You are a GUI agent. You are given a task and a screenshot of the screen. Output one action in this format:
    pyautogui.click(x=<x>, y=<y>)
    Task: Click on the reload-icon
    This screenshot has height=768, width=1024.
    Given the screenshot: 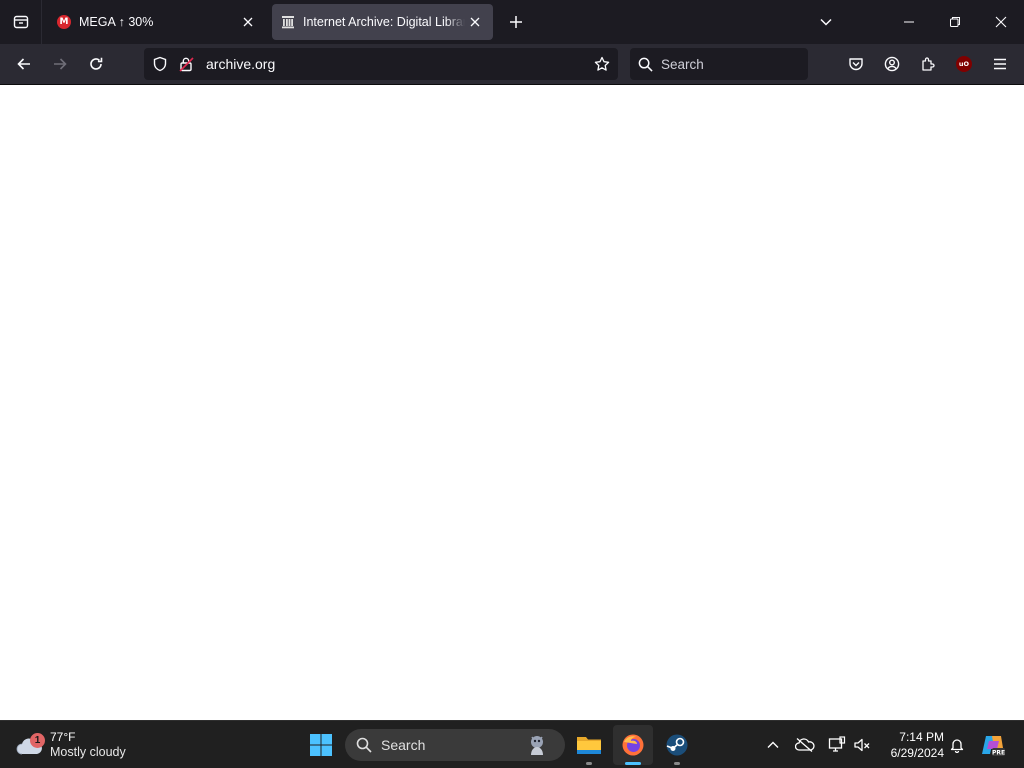 What is the action you would take?
    pyautogui.click(x=96, y=63)
    